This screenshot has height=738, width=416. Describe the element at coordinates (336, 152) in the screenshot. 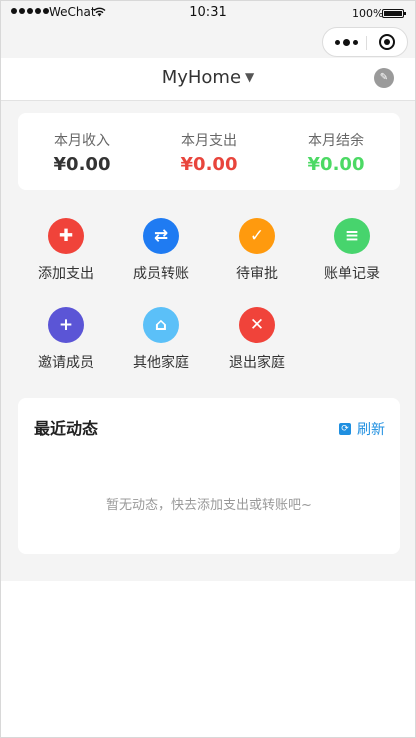

I see `summary-balance: 本月结余 ¥0.00` at that location.